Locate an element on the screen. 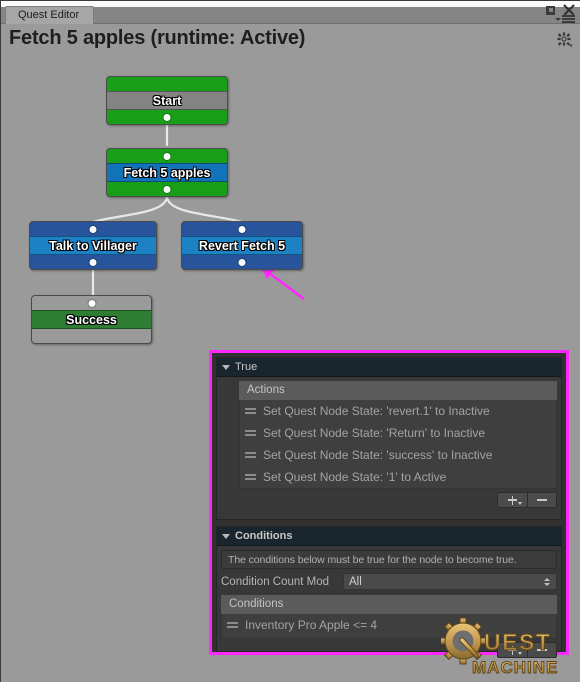  editor-header: Fetch 5 apples (runtime: Active) is located at coordinates (290, 40).